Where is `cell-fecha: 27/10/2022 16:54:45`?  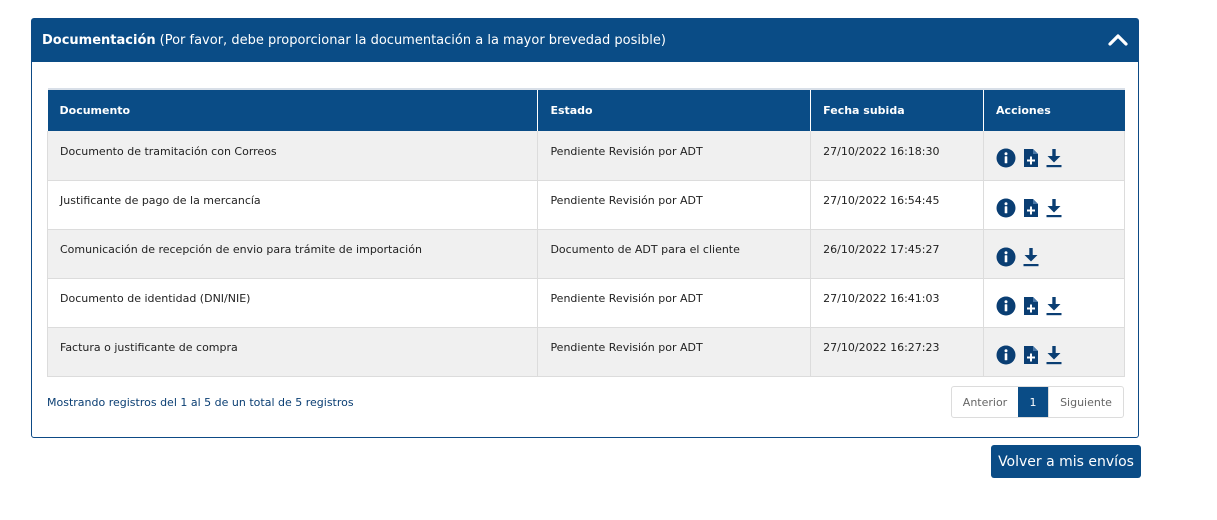 cell-fecha: 27/10/2022 16:54:45 is located at coordinates (897, 205).